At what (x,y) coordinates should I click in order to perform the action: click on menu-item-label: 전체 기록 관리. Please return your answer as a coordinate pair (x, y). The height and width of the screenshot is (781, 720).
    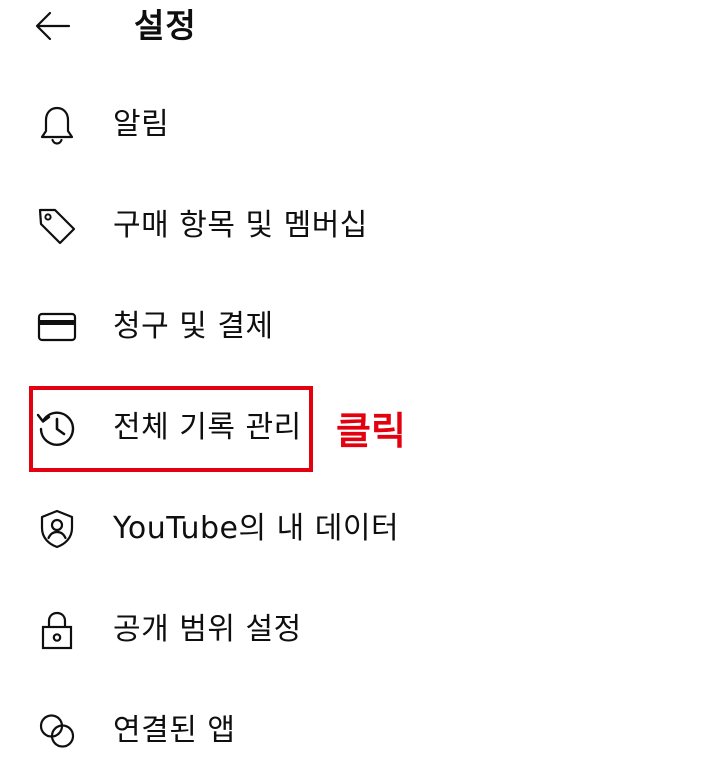
    Looking at the image, I should click on (207, 427).